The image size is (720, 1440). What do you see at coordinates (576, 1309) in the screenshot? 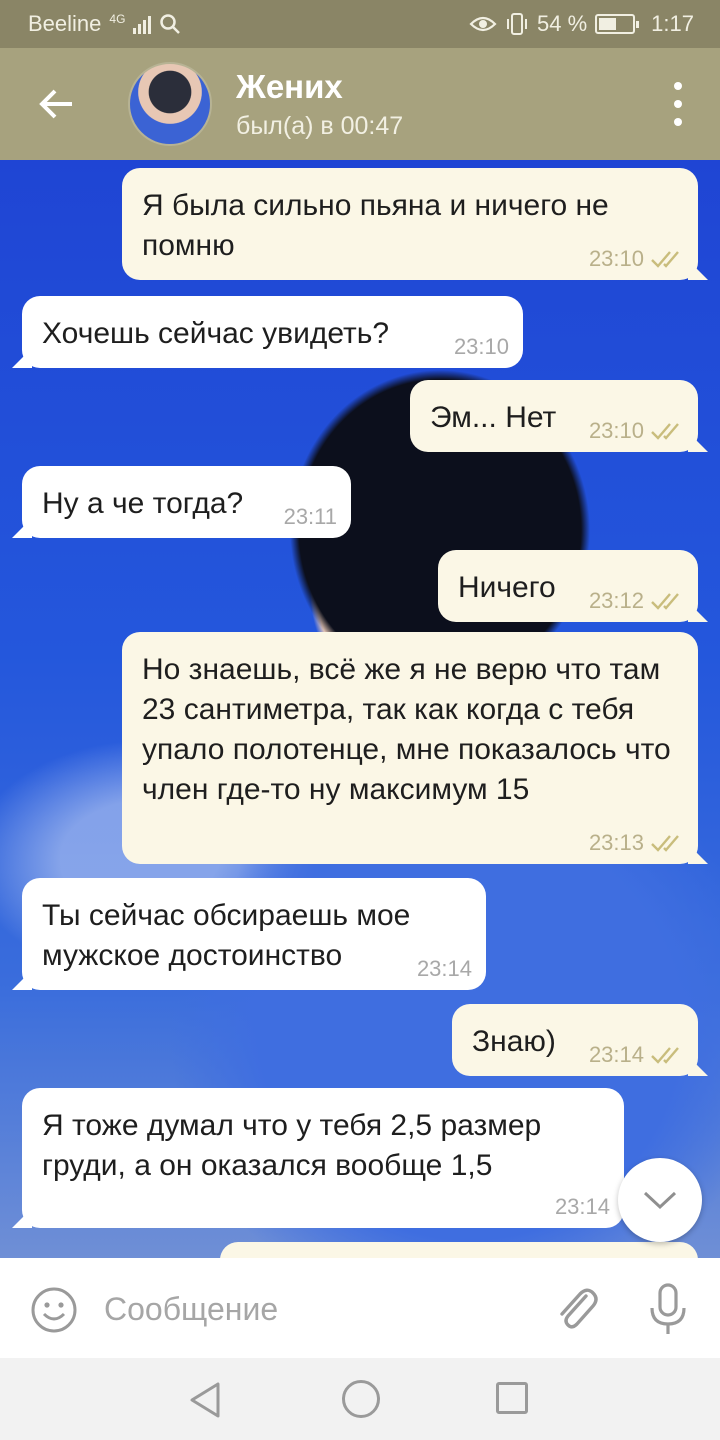
I see `paperclip-icon` at bounding box center [576, 1309].